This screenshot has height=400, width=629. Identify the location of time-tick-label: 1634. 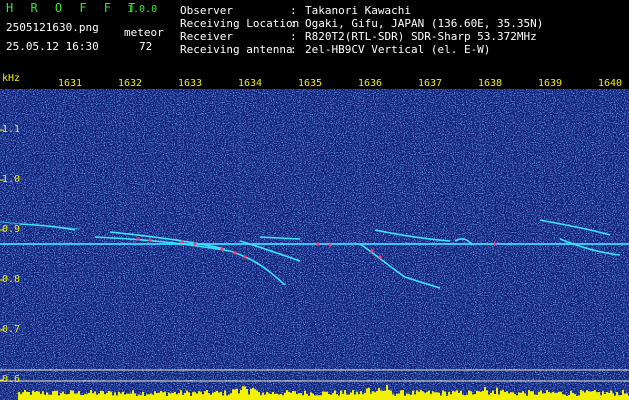
(250, 83).